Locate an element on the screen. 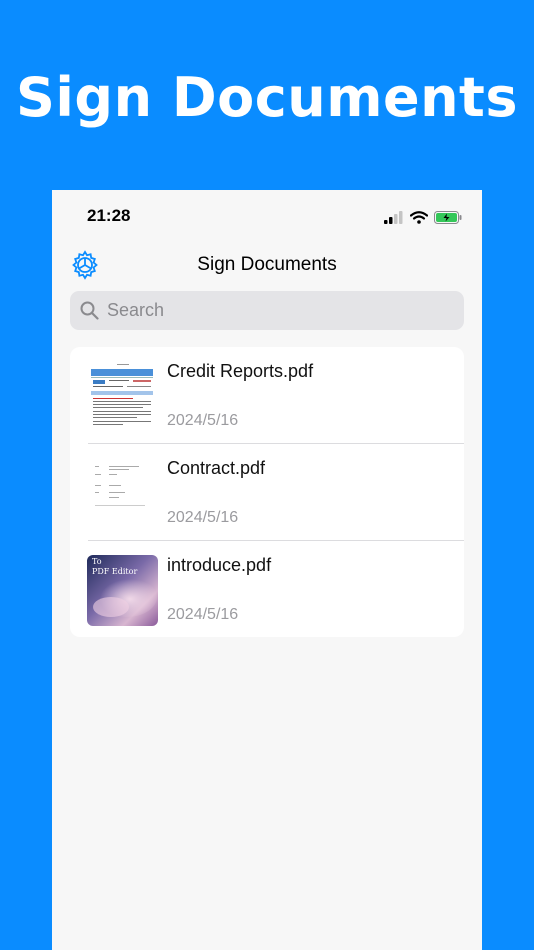 Image resolution: width=534 pixels, height=950 pixels. list-item: Contract.pdf 2024/5/16 is located at coordinates (267, 492).